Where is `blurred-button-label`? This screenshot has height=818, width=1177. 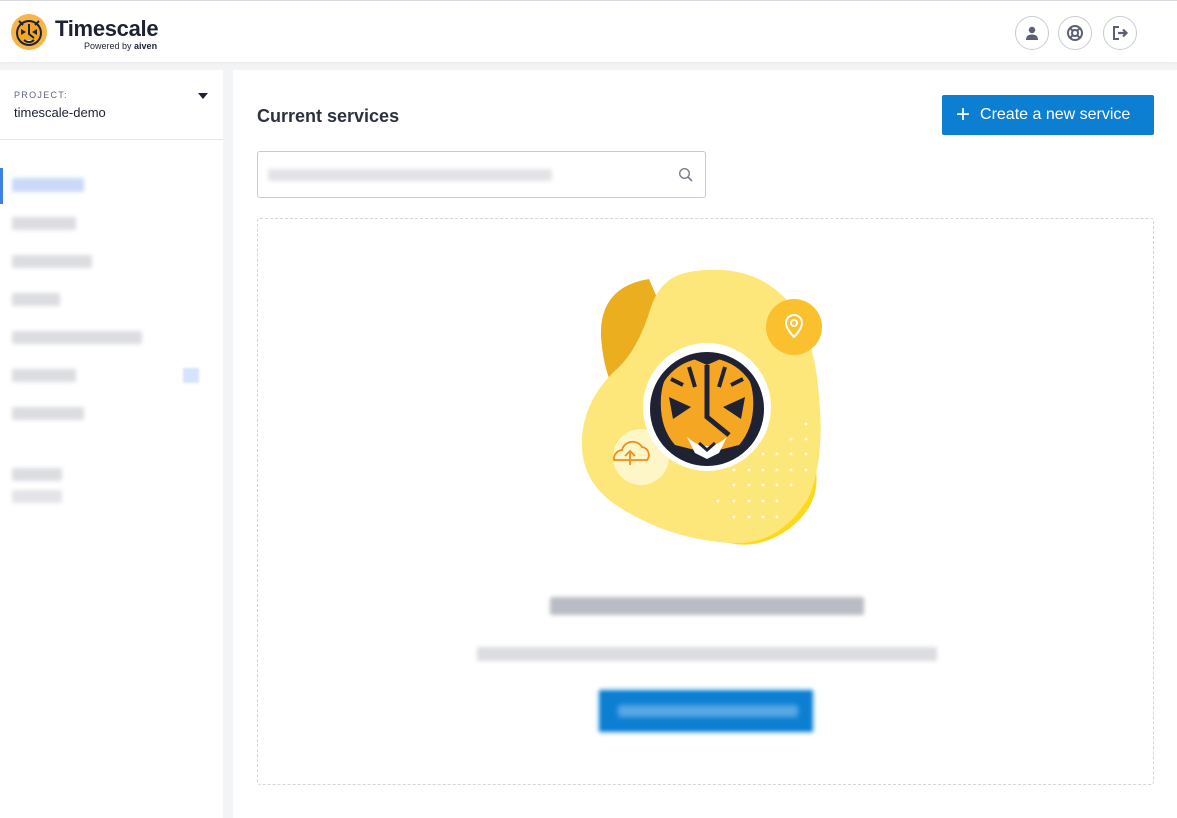
blurred-button-label is located at coordinates (708, 711).